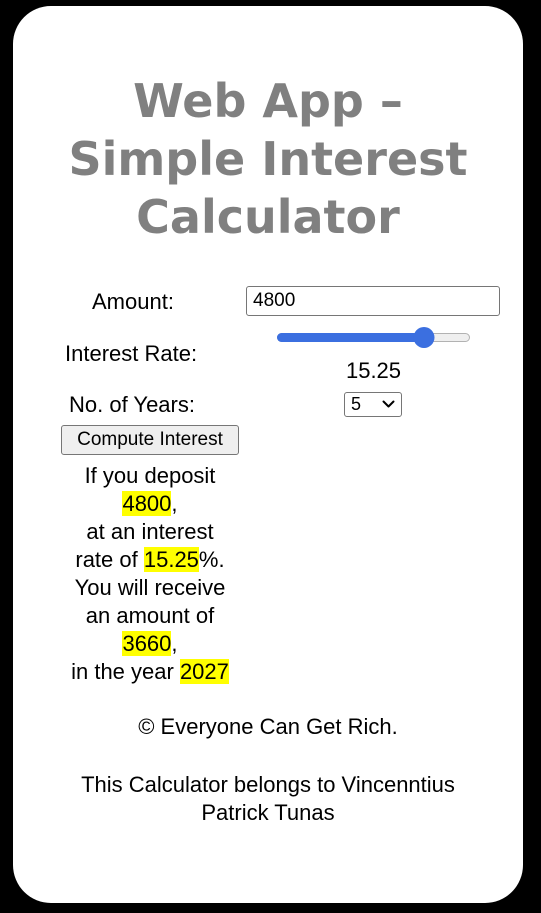 This screenshot has height=913, width=541. Describe the element at coordinates (356, 404) in the screenshot. I see `years-selected-value: 5` at that location.